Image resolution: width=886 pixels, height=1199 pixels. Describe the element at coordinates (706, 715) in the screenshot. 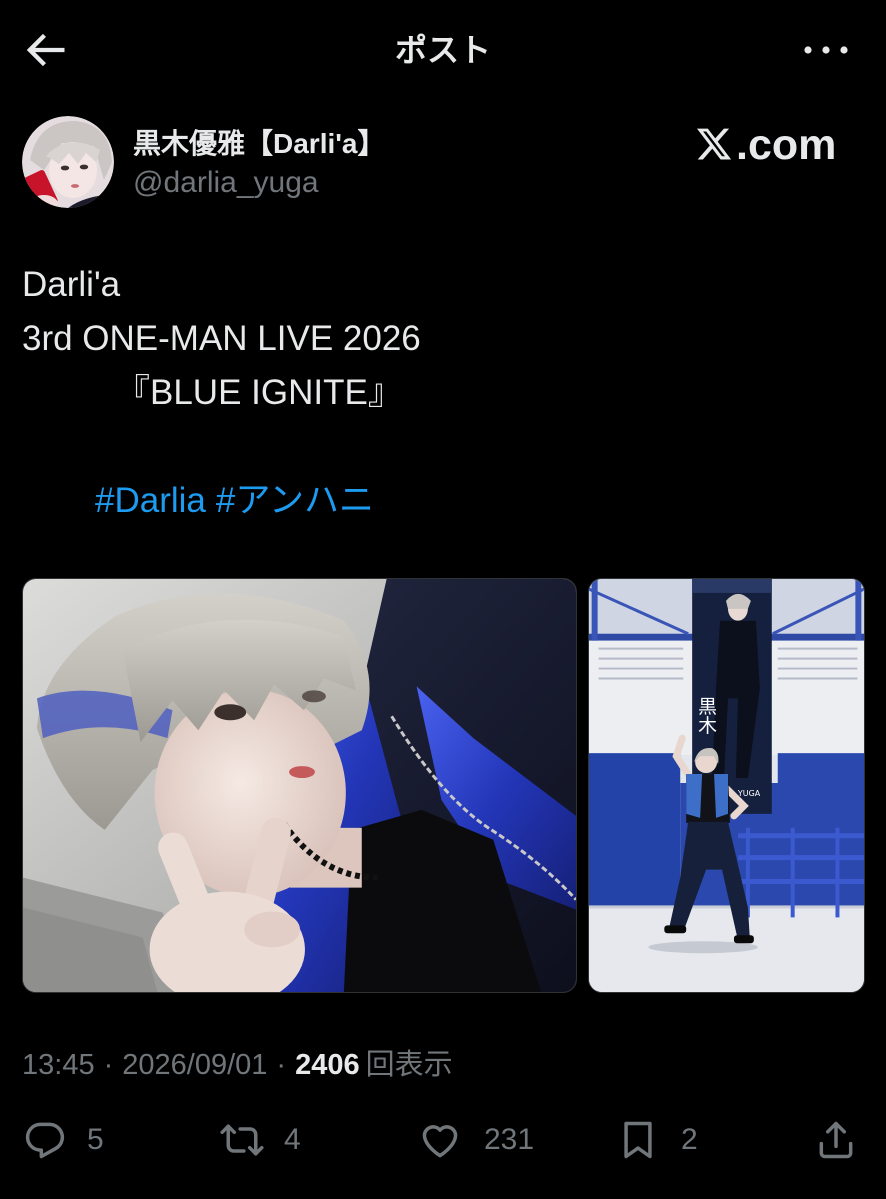

I see `banner-kanji: 黒木` at that location.